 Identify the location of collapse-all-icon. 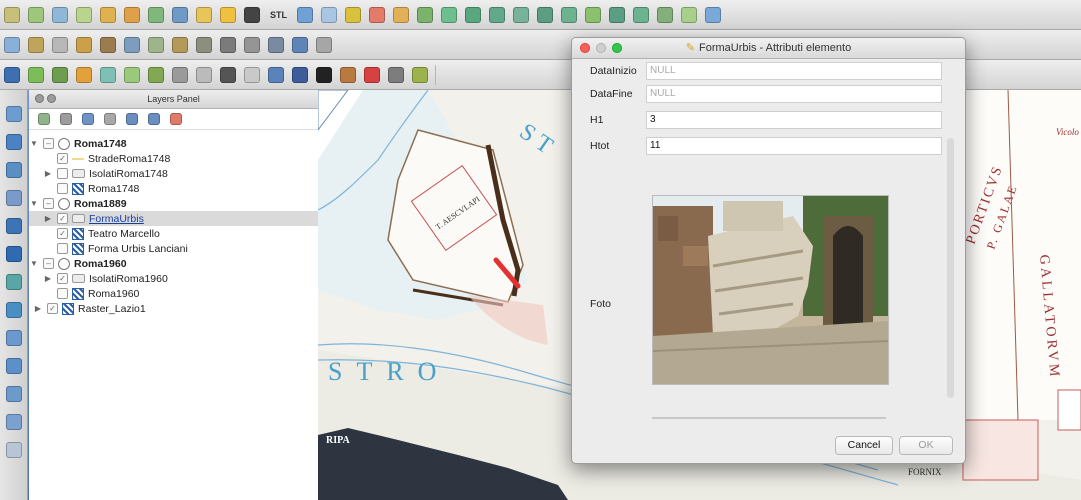
(154, 119).